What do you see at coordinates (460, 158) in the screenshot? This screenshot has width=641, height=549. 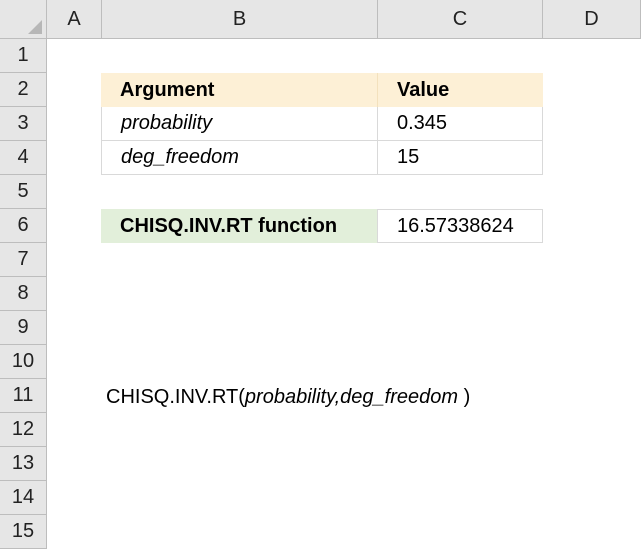 I see `value-deg-freedom: 15` at bounding box center [460, 158].